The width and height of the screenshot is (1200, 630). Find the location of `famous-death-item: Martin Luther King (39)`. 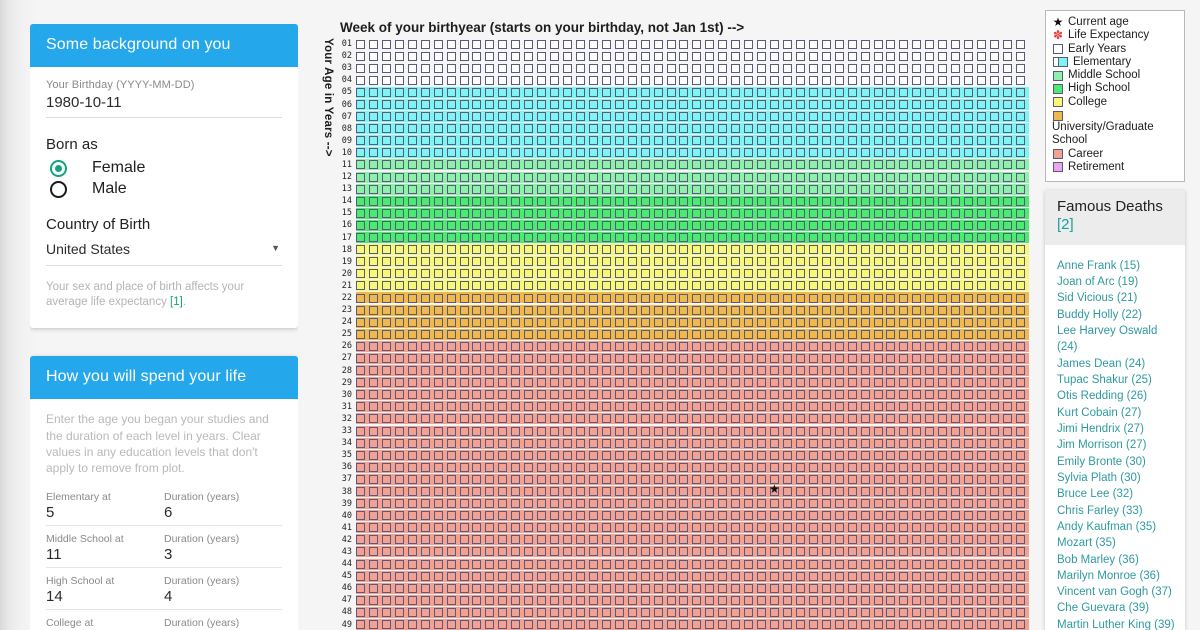

famous-death-item: Martin Luther King (39) is located at coordinates (1116, 623).